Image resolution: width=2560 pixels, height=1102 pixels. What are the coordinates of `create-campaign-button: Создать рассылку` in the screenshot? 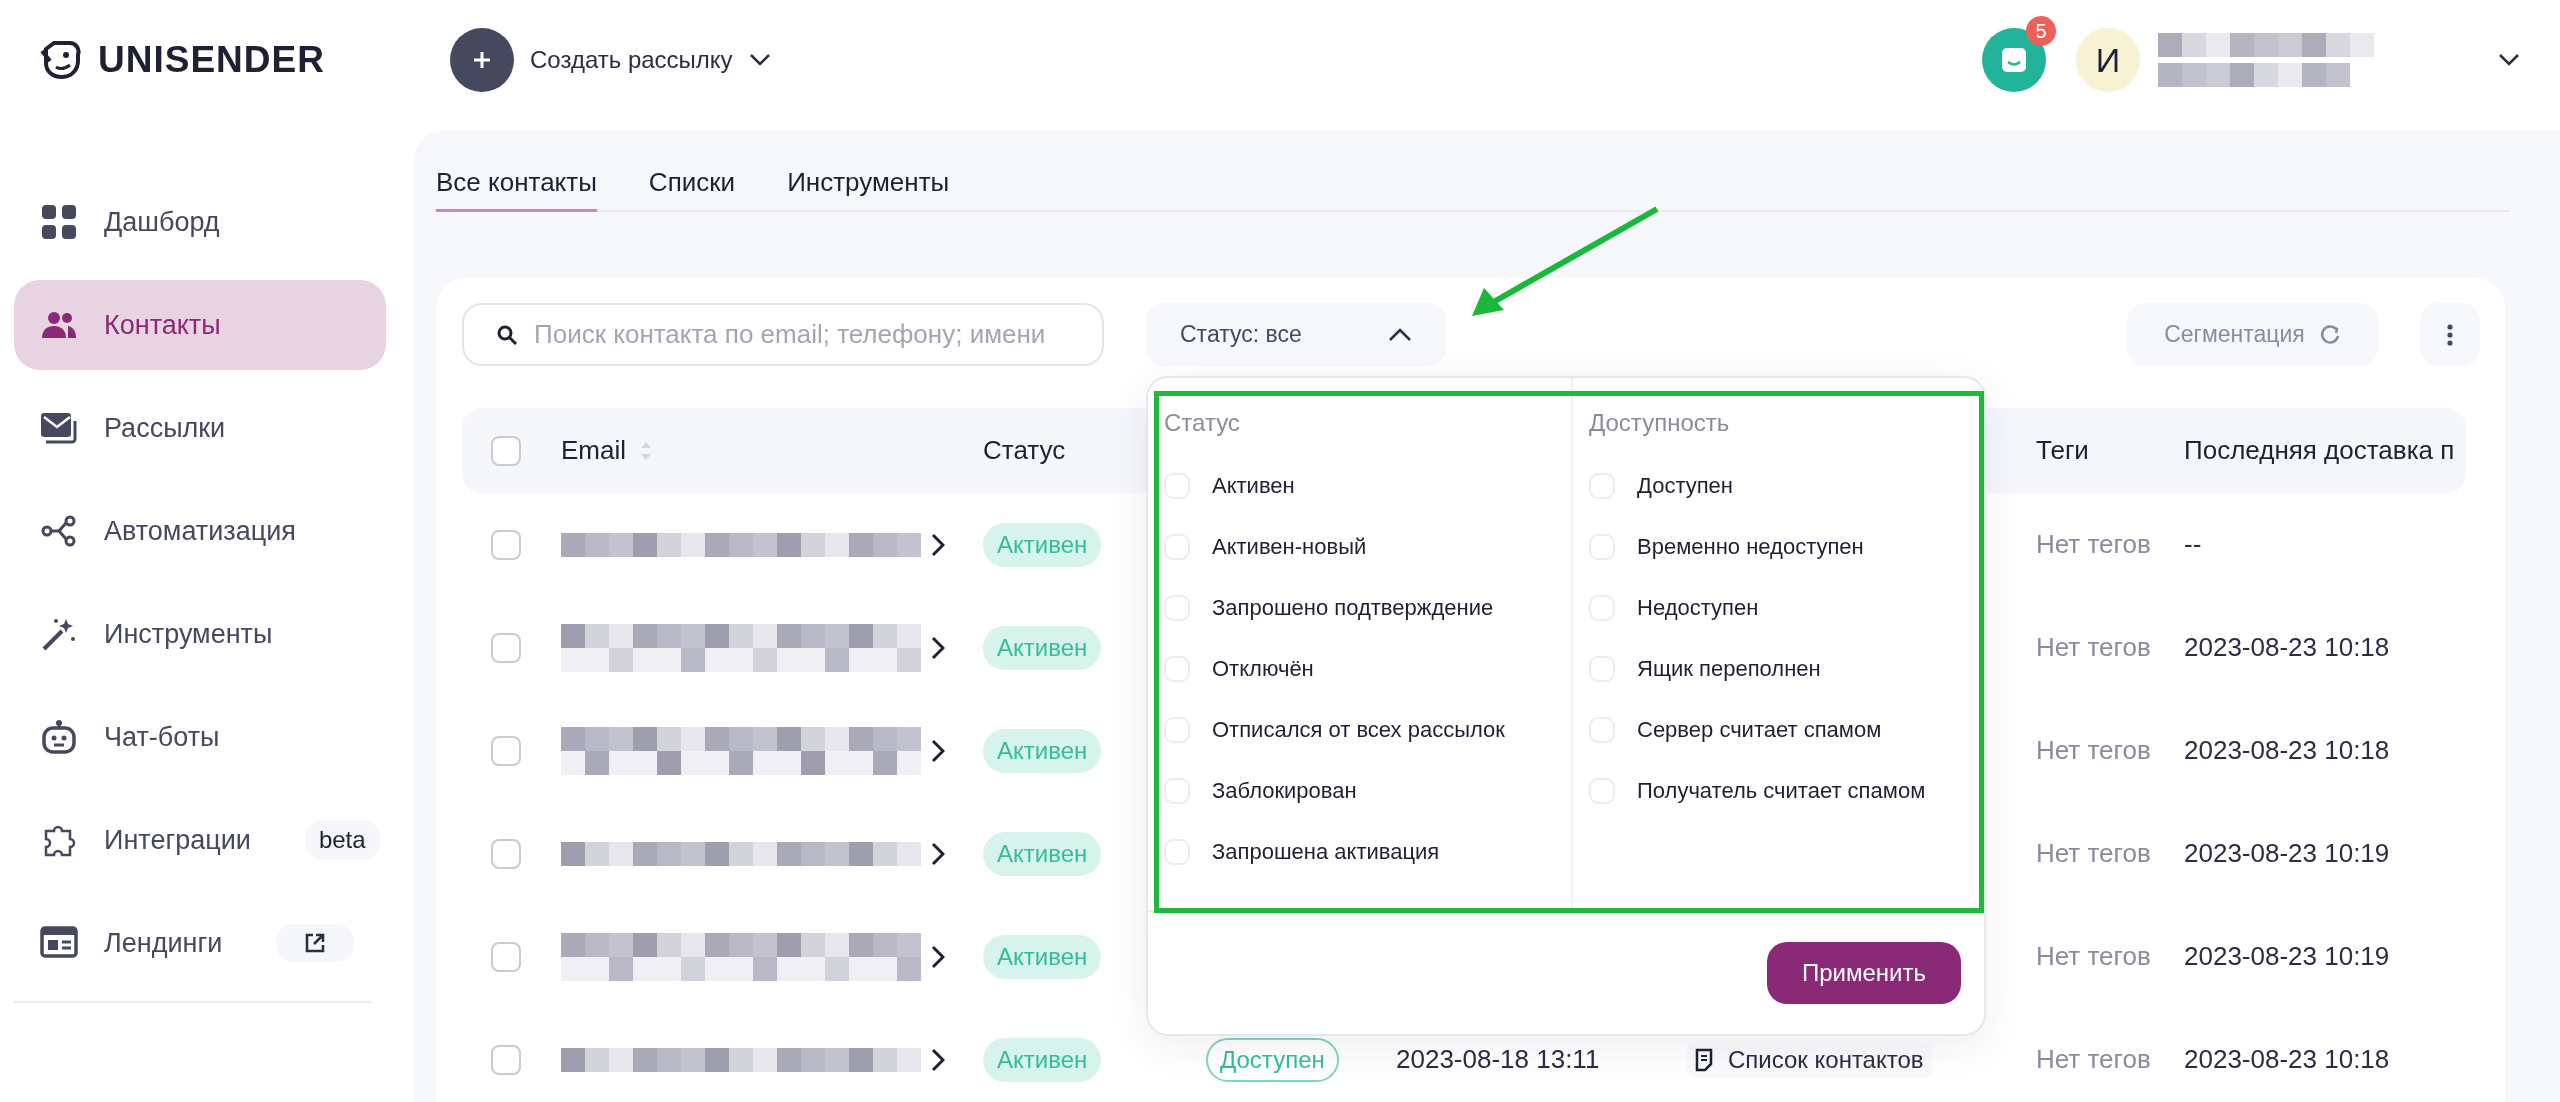 It's located at (650, 60).